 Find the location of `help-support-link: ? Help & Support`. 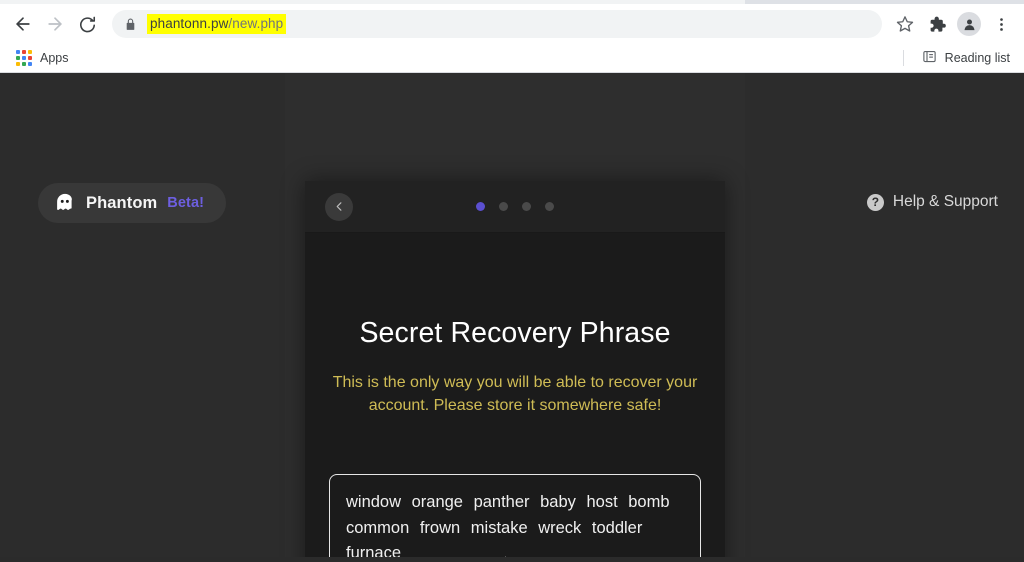

help-support-link: ? Help & Support is located at coordinates (932, 202).